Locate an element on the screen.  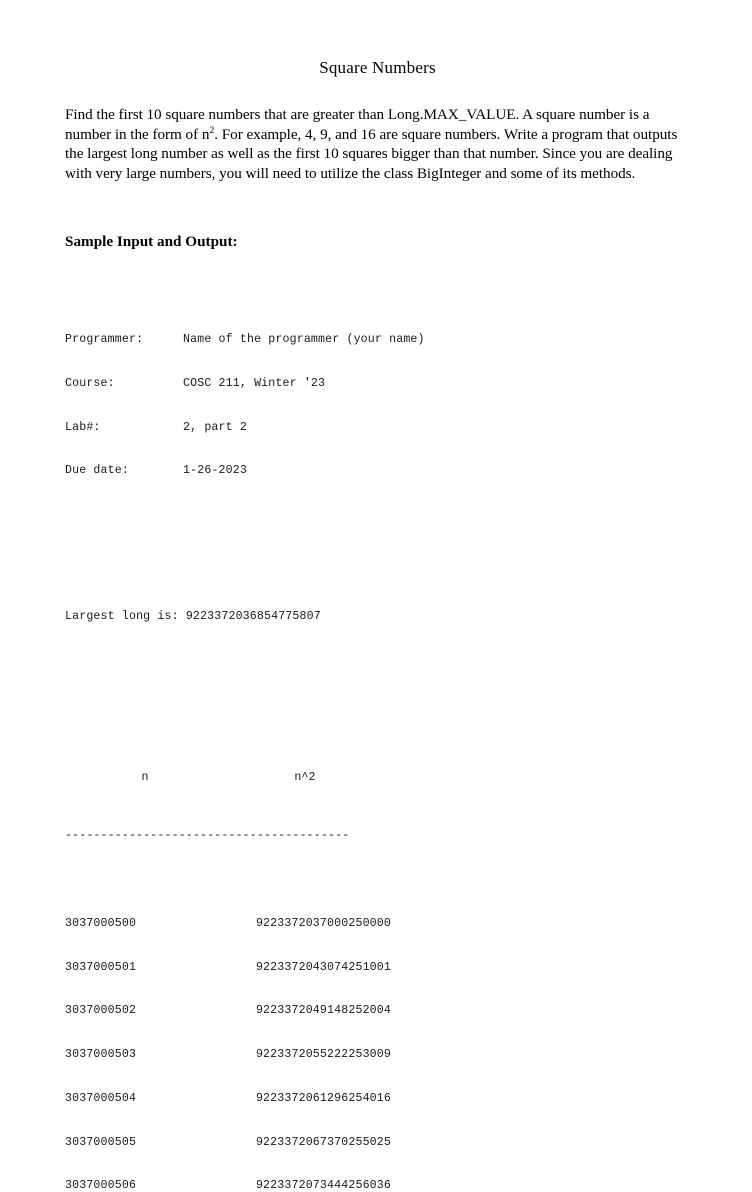
table-row: 3037000505 9223372067370255025 is located at coordinates (245, 1143).